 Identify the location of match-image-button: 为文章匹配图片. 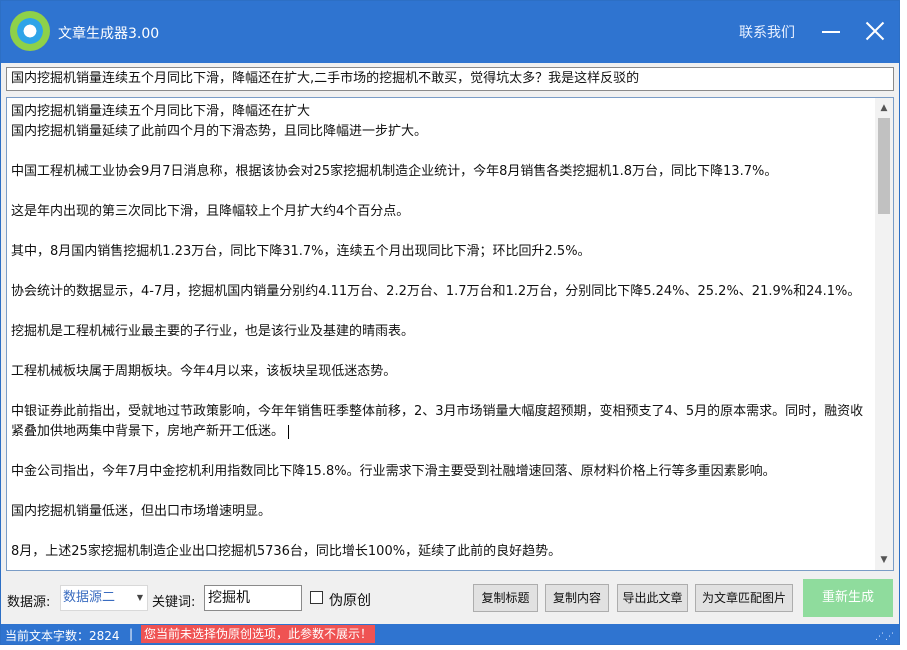
(744, 598).